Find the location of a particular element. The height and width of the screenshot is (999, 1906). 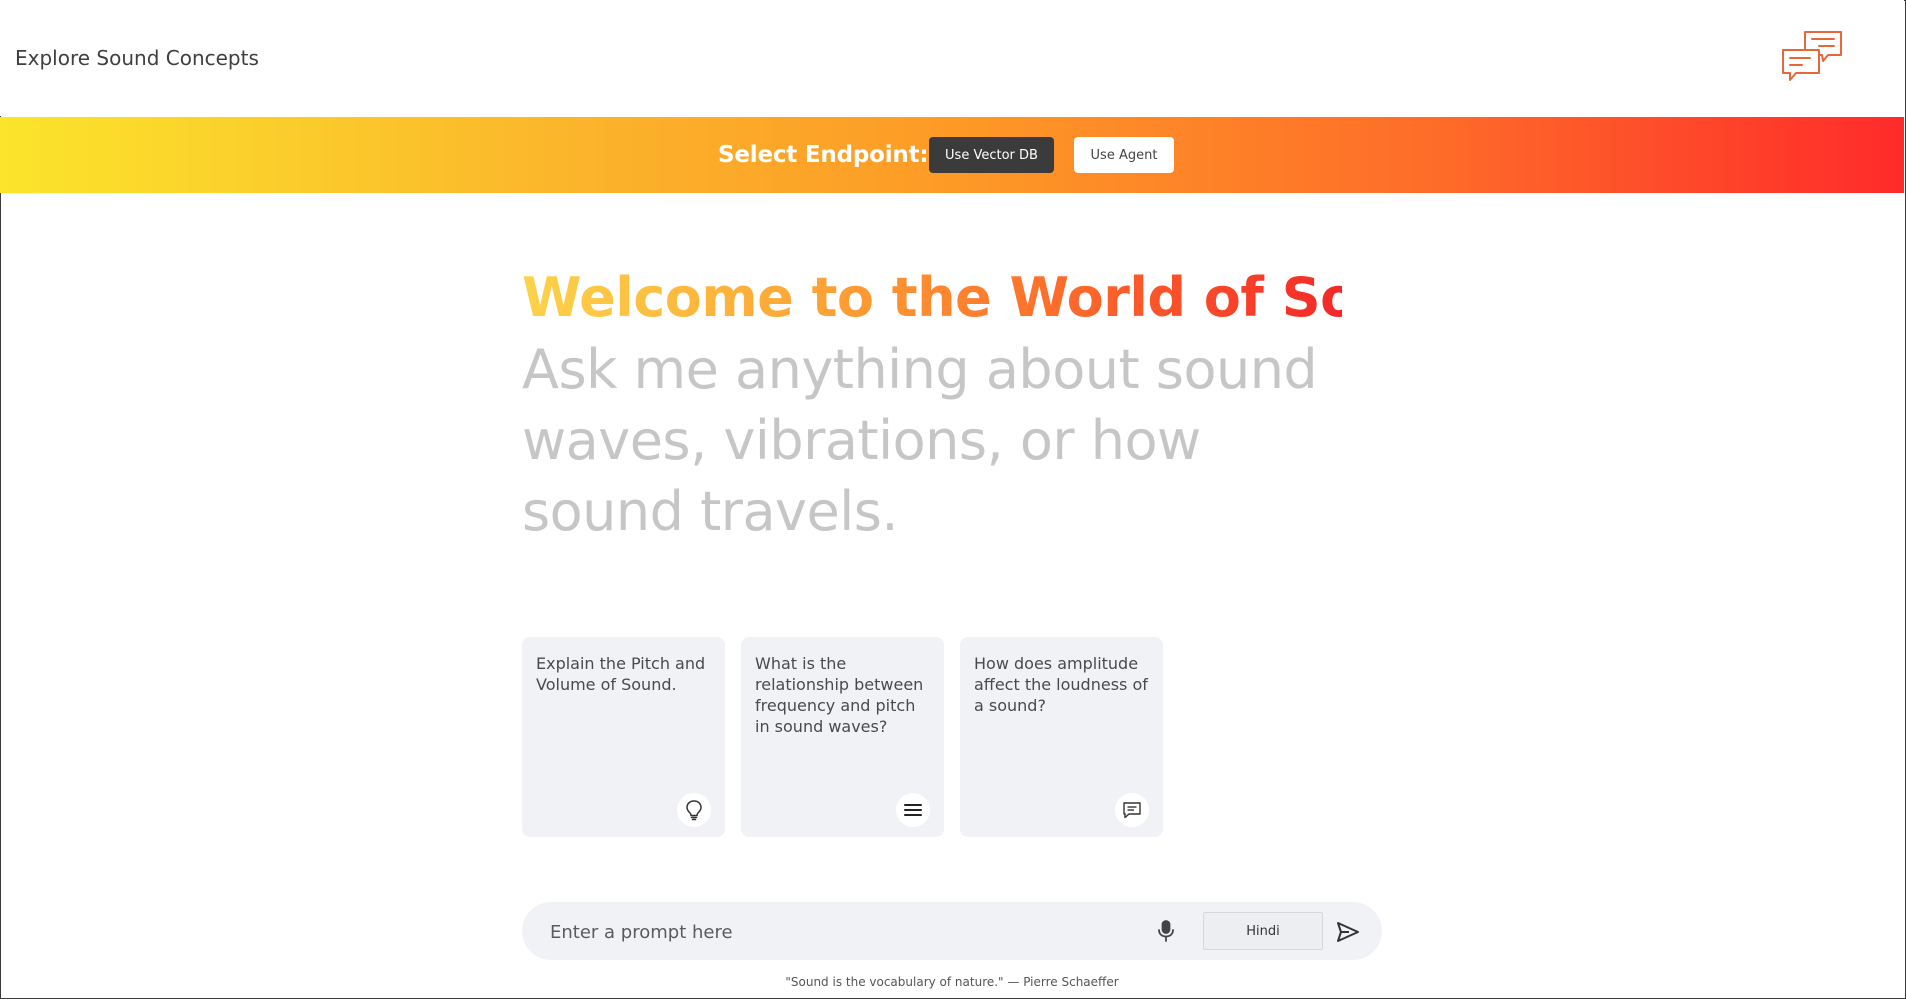

suggestion-card-pitch-volume: Explain the Pitch and Volume of Sound. is located at coordinates (623, 737).